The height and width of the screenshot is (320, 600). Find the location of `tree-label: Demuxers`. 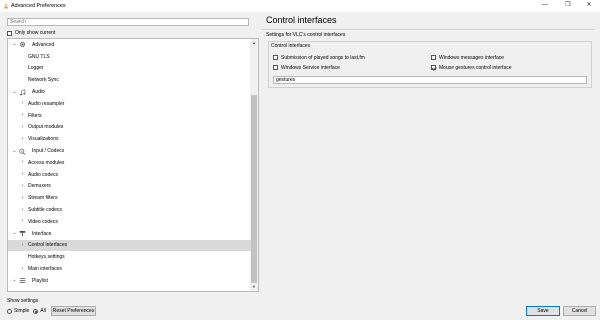

tree-label: Demuxers is located at coordinates (39, 186).